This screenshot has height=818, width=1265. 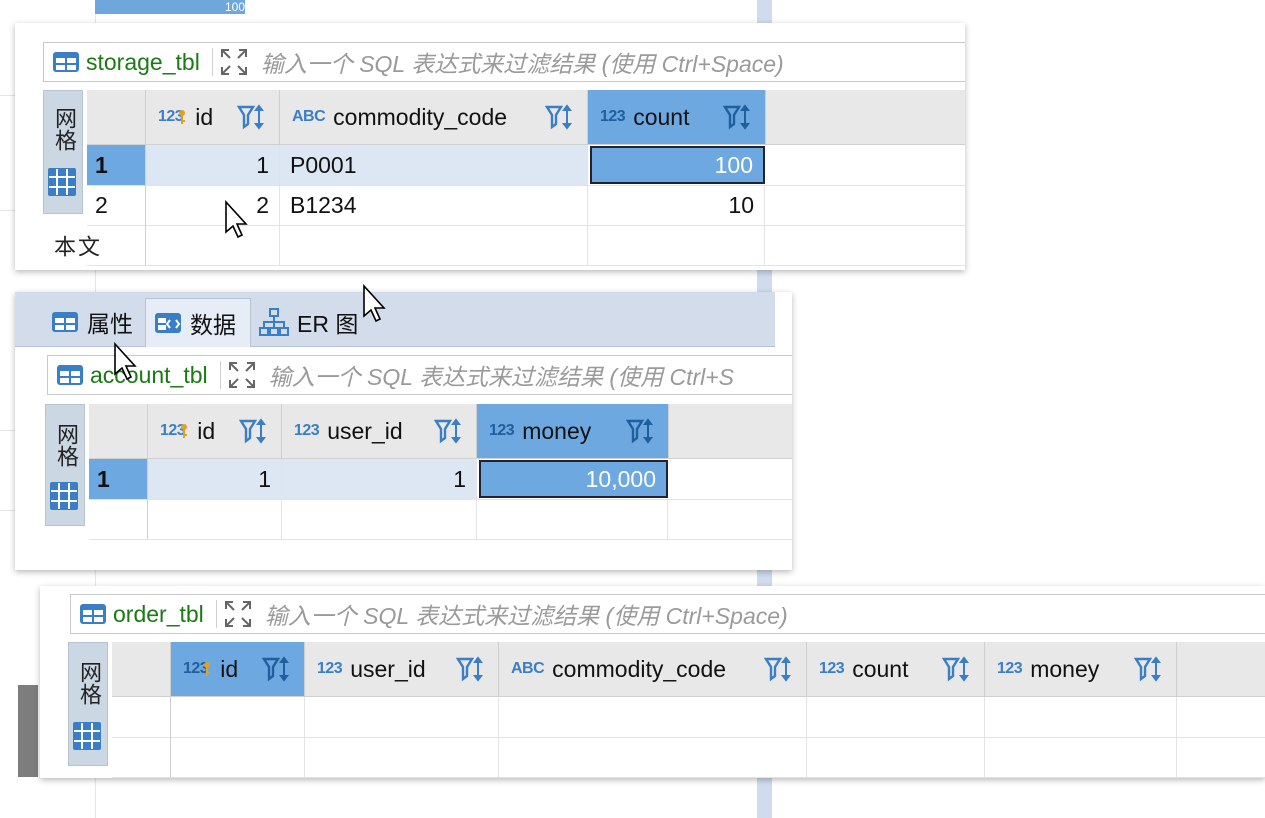 I want to click on column-header-row: 123 id 123 user_id 123 money, so click(x=440, y=431).